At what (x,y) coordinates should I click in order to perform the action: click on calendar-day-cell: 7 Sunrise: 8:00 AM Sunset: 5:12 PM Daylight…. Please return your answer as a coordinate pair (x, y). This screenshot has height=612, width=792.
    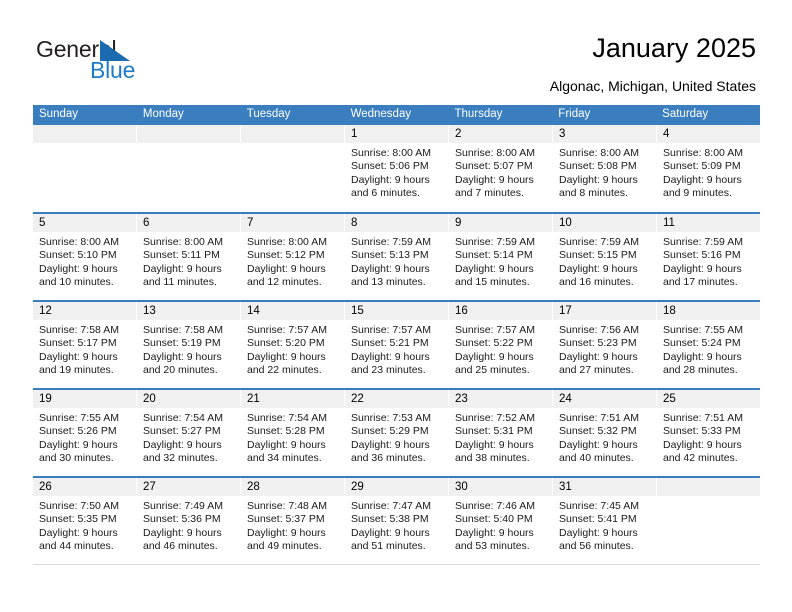
    Looking at the image, I should click on (293, 257).